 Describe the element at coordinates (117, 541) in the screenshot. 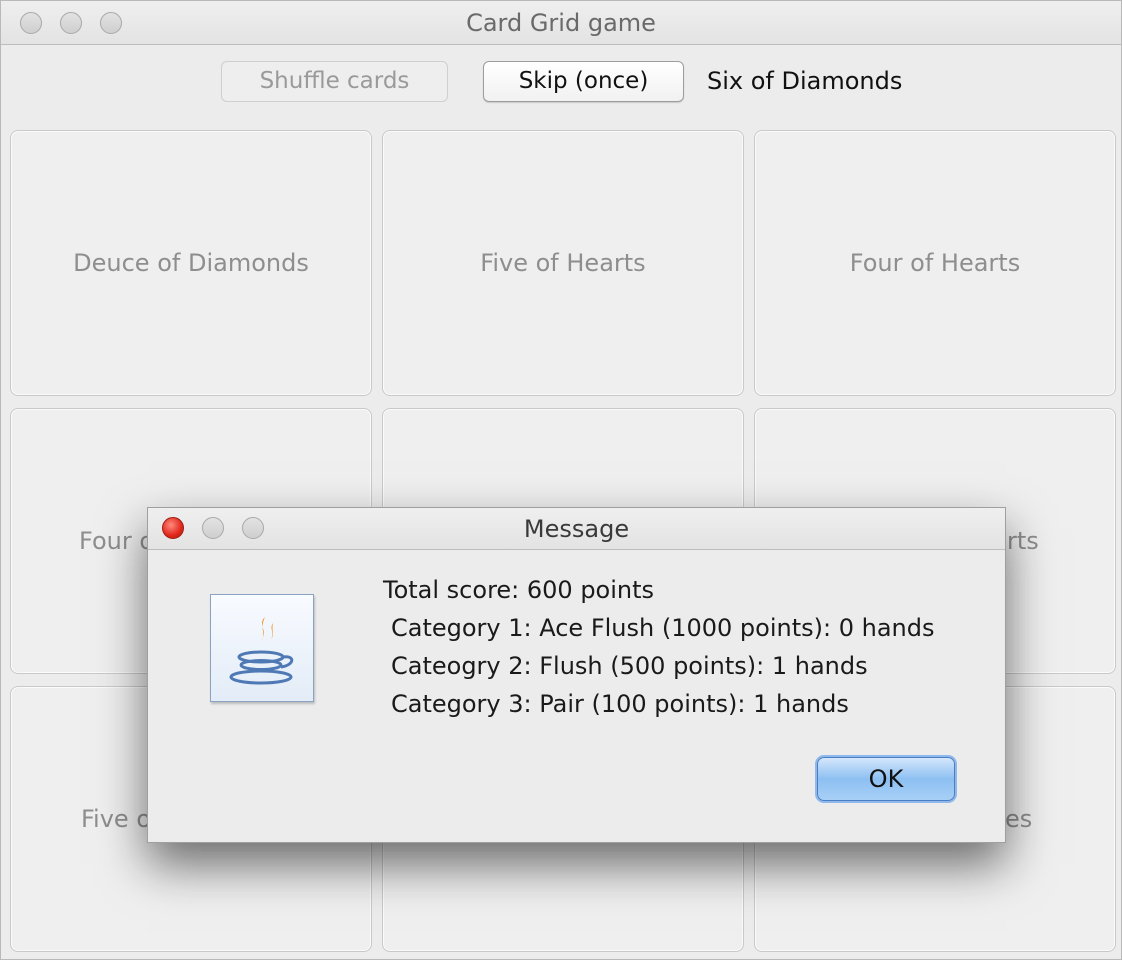

I see `card-label: Four o` at that location.